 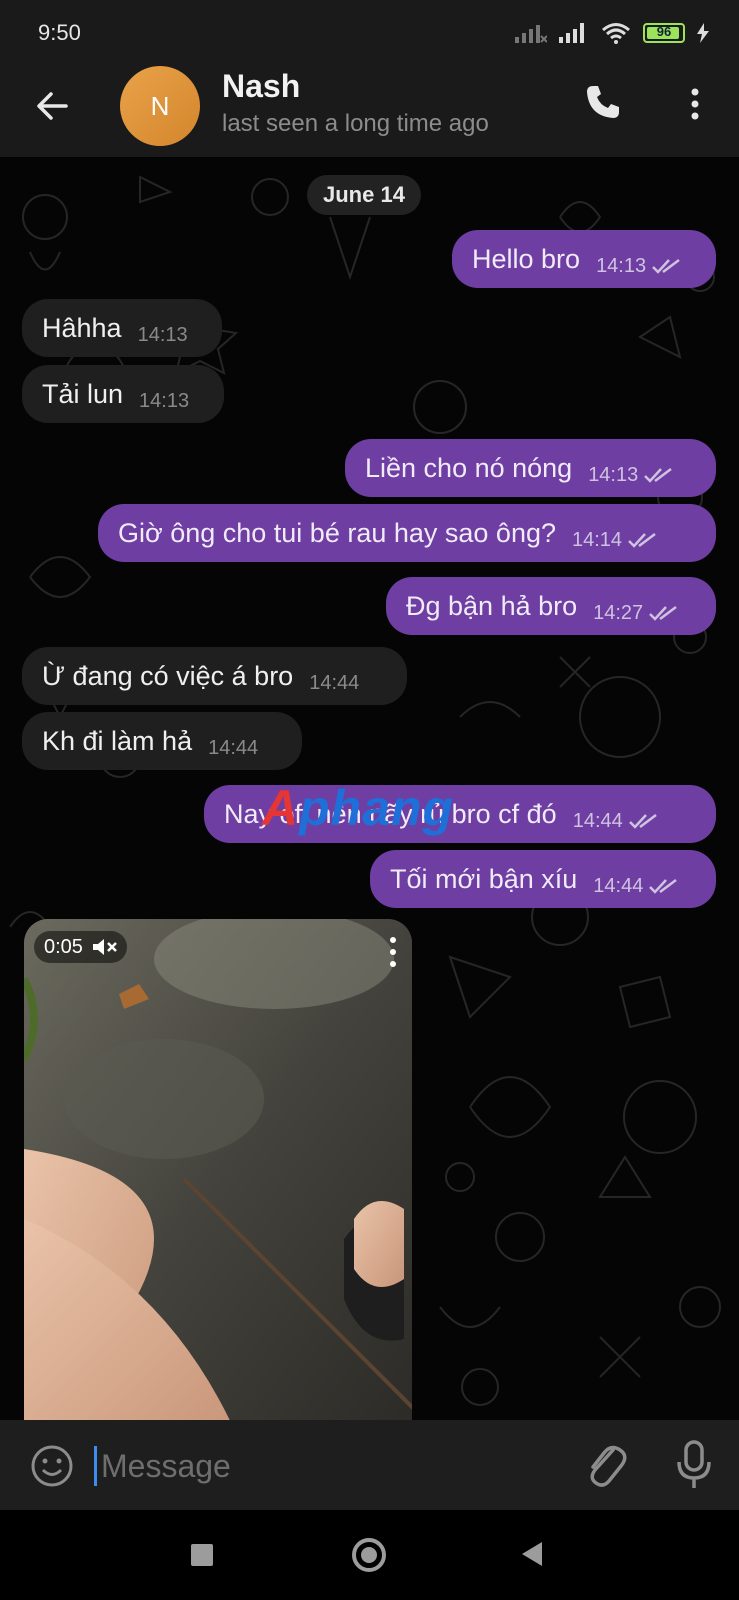 I want to click on battery-icon: 96, so click(x=664, y=33).